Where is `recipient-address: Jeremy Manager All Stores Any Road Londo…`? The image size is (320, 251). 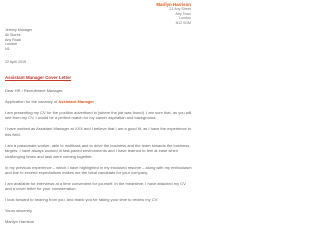 recipient-address: Jeremy Manager All Stores Any Road Londo… is located at coordinates (18, 40).